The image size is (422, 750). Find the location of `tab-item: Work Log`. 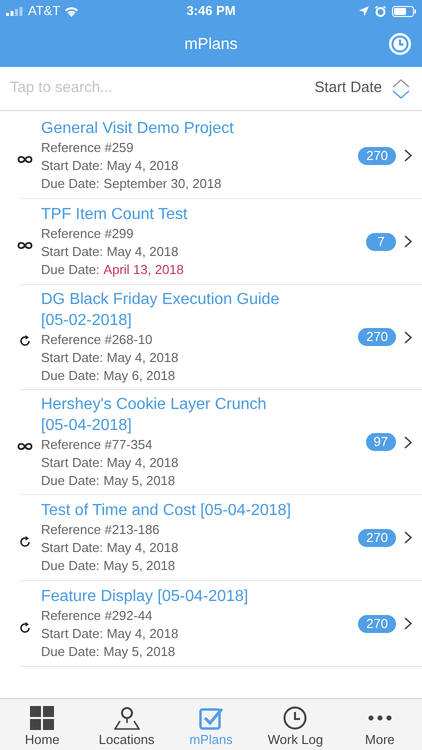

tab-item: Work Log is located at coordinates (295, 724).